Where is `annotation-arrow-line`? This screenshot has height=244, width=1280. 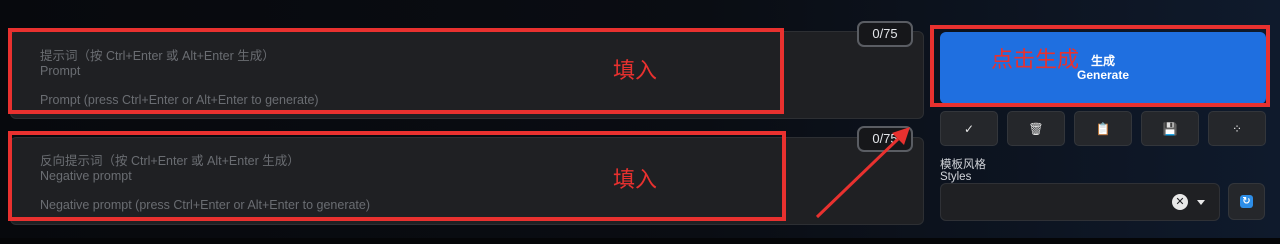 annotation-arrow-line is located at coordinates (857, 178).